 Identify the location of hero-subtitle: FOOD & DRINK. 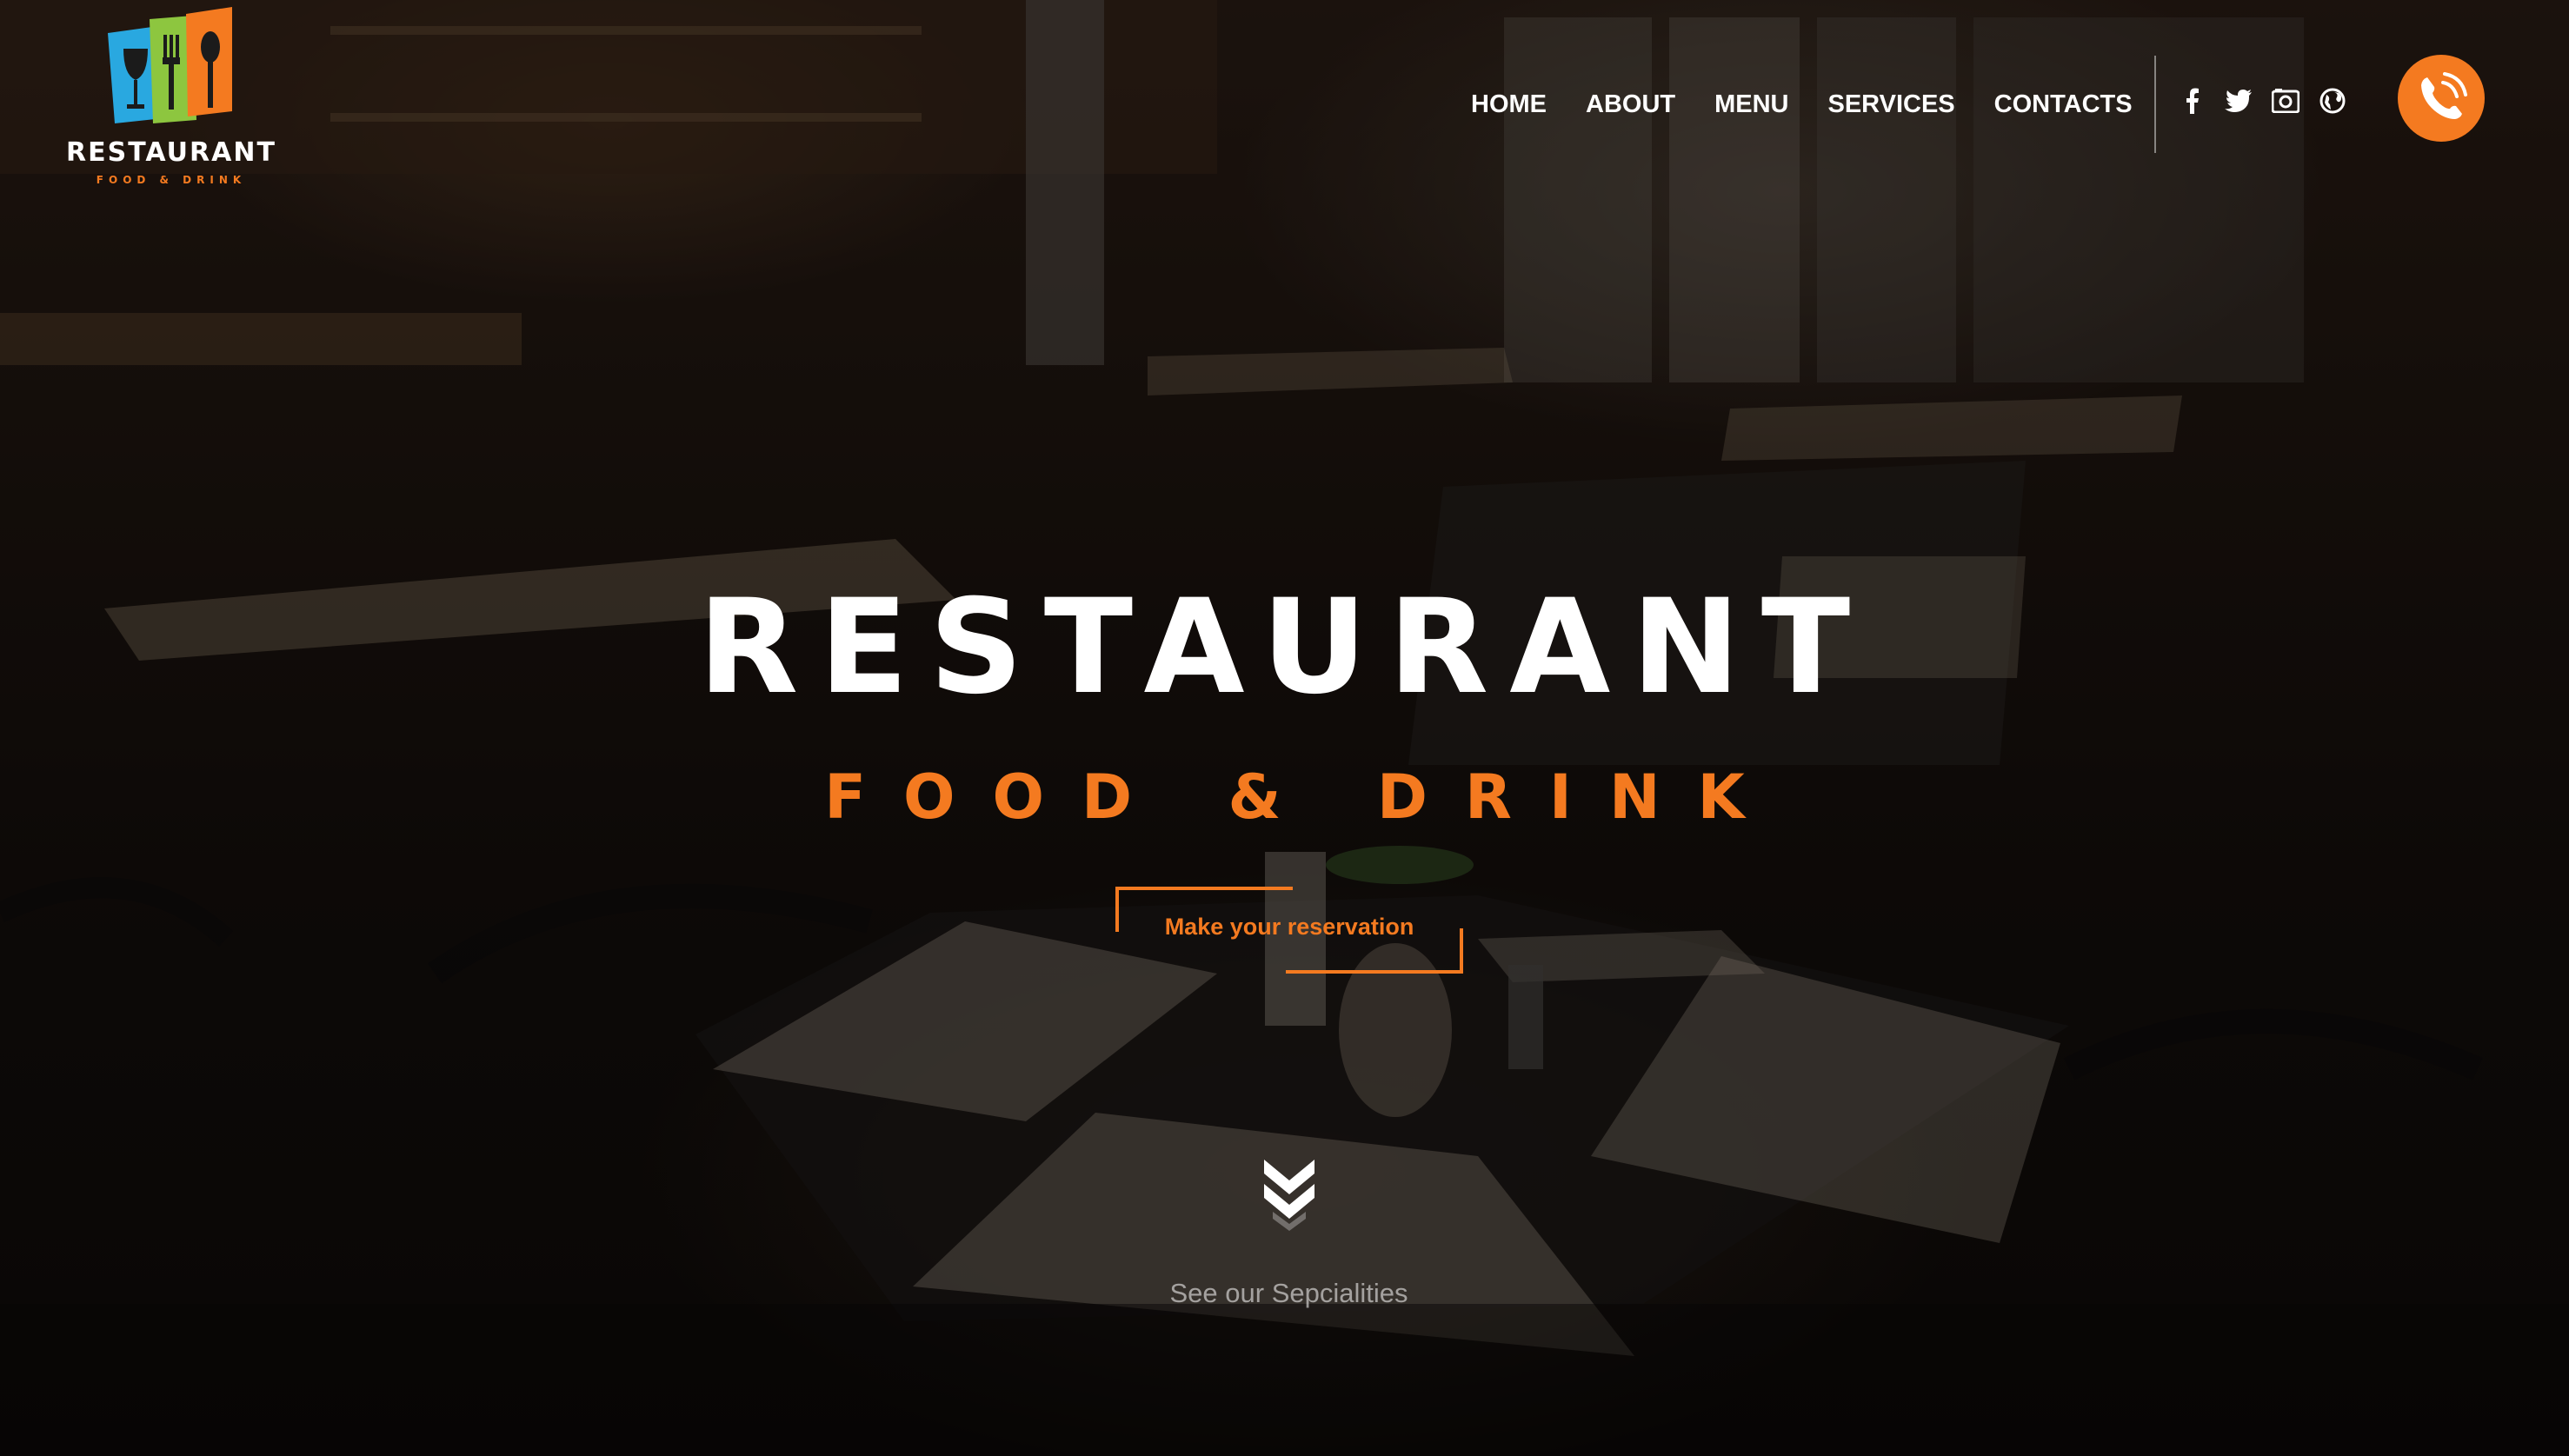
(1303, 797).